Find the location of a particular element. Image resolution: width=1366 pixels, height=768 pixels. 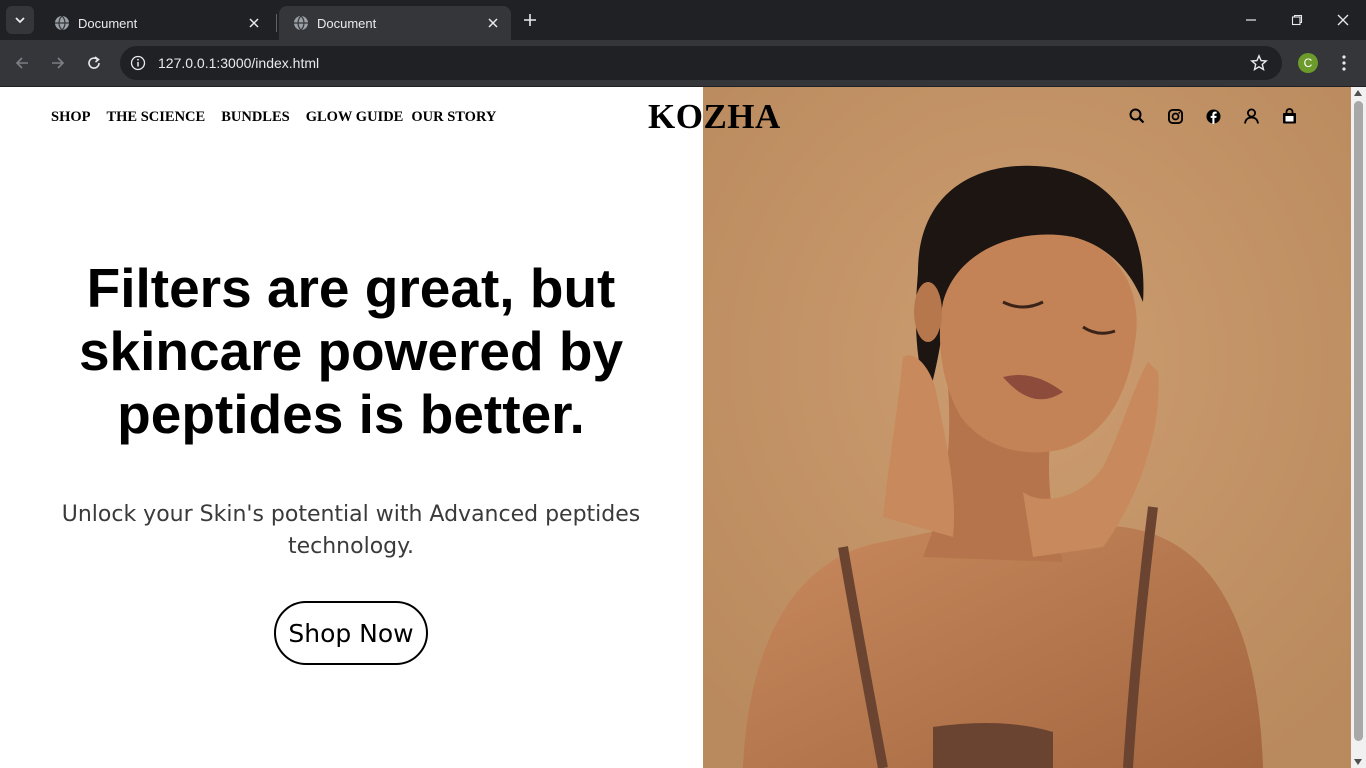

reload-button is located at coordinates (94, 63).